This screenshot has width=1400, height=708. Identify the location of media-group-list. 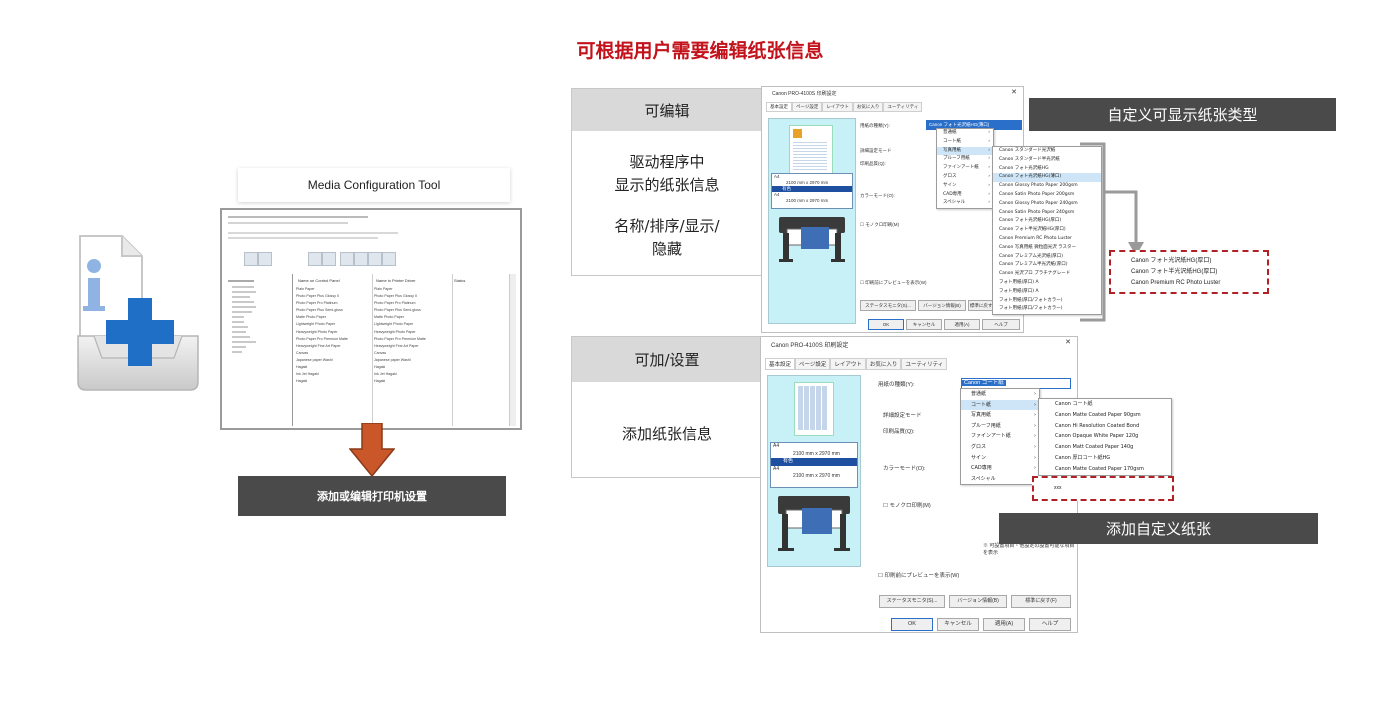
(258, 350).